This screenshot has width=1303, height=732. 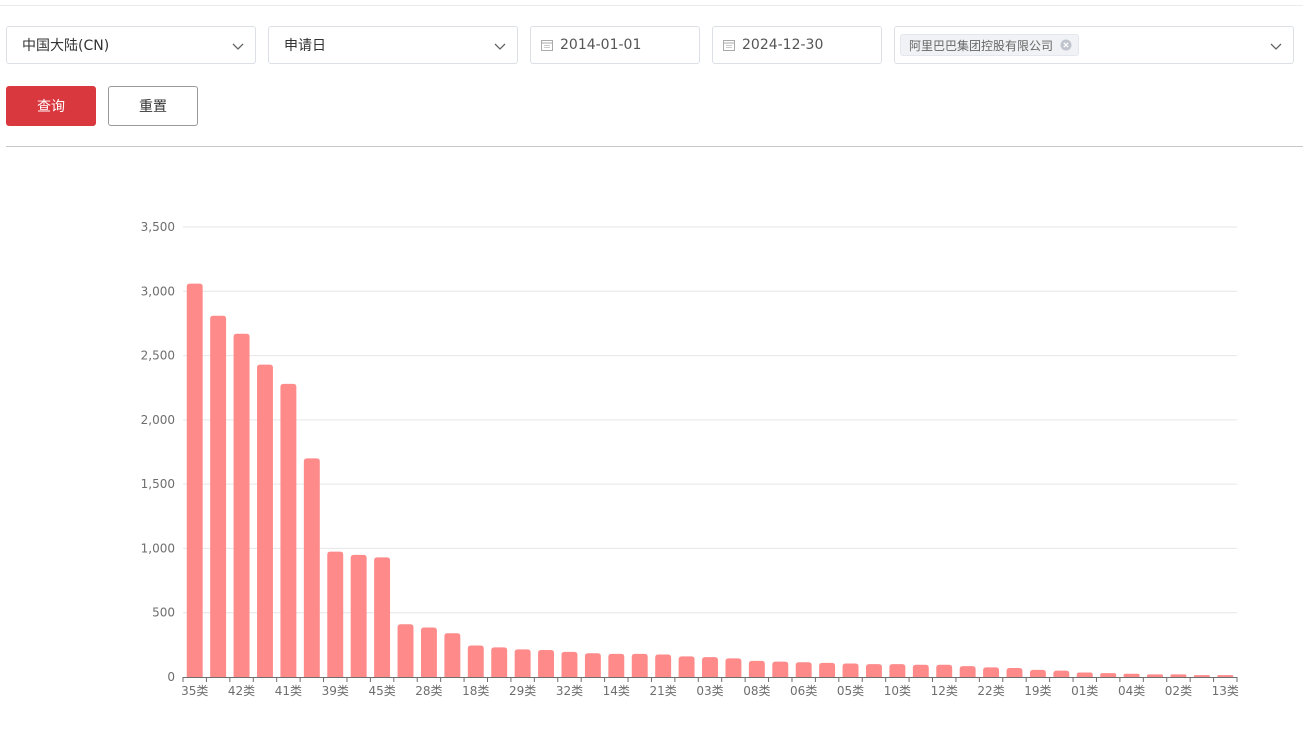 I want to click on x-tick-label: 29类, so click(x=522, y=691).